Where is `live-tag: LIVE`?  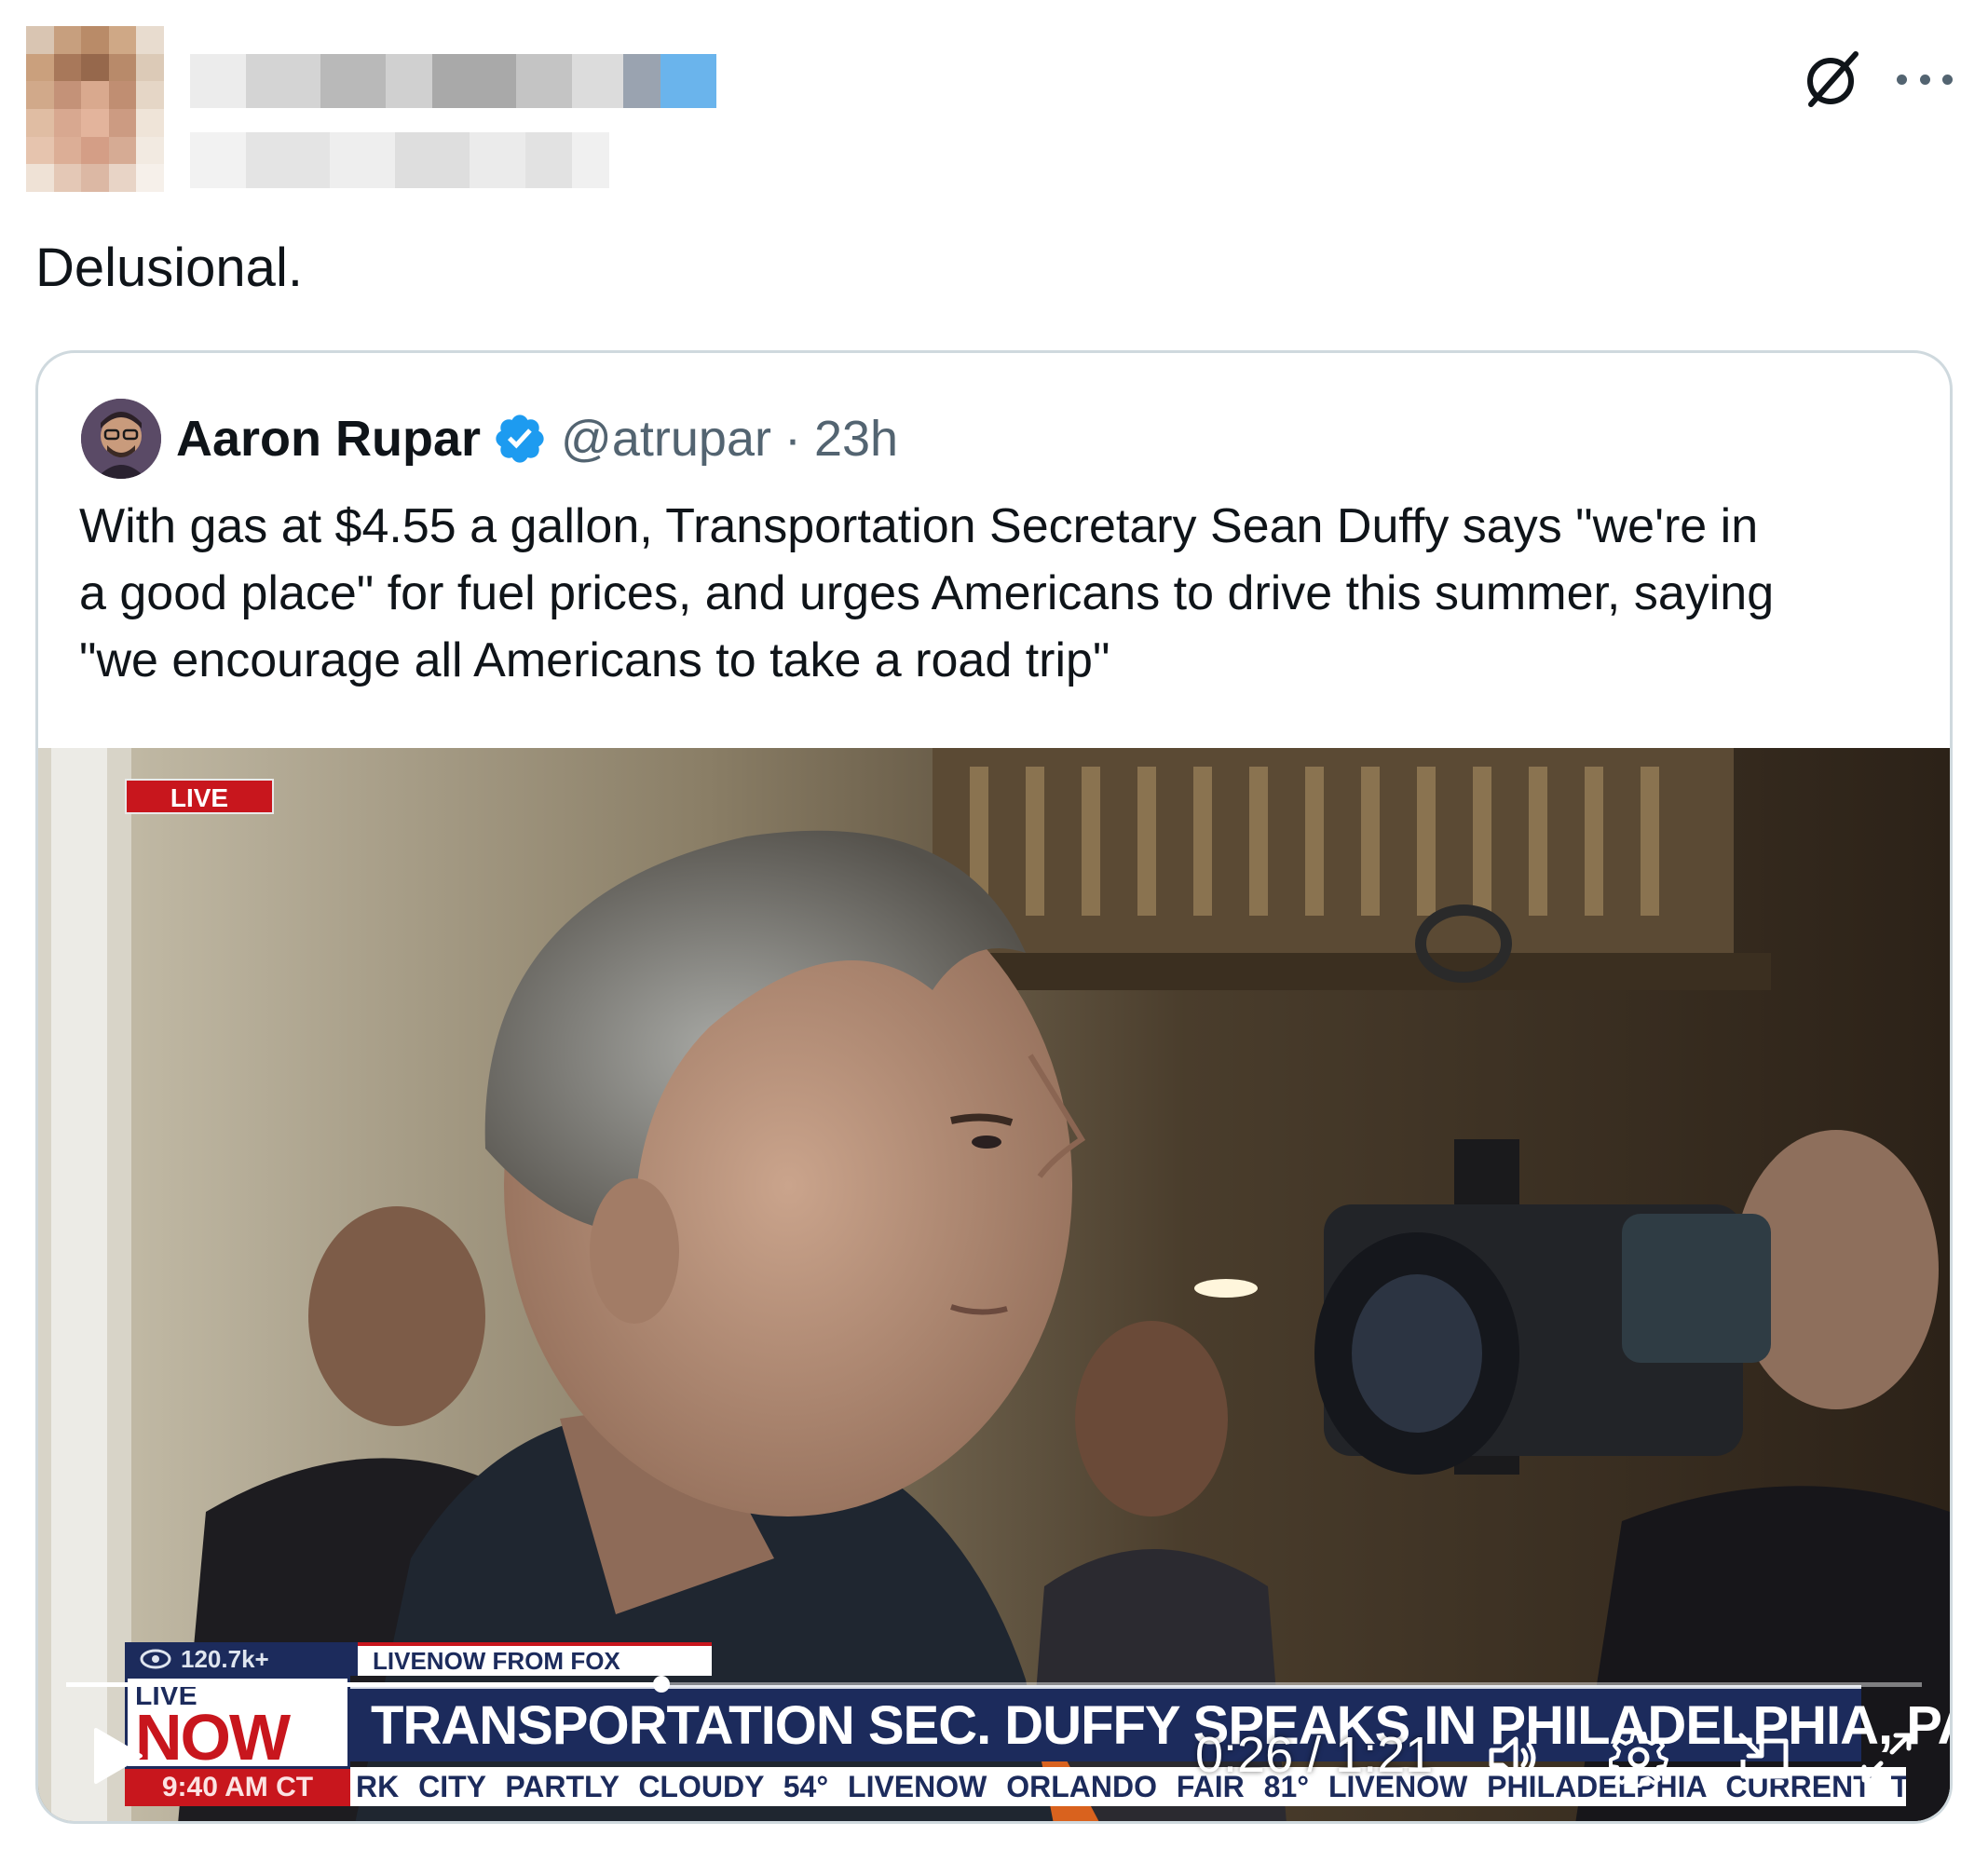 live-tag: LIVE is located at coordinates (200, 796).